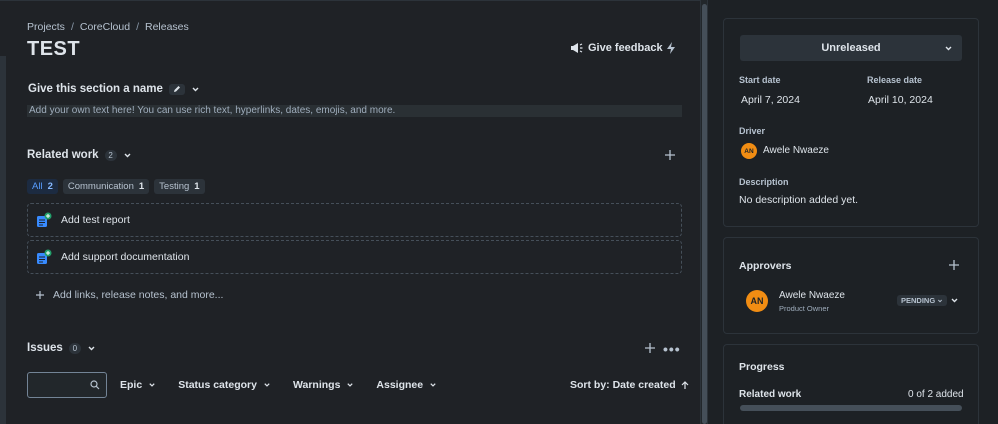 This screenshot has height=424, width=998. I want to click on driver-label: Driver, so click(752, 131).